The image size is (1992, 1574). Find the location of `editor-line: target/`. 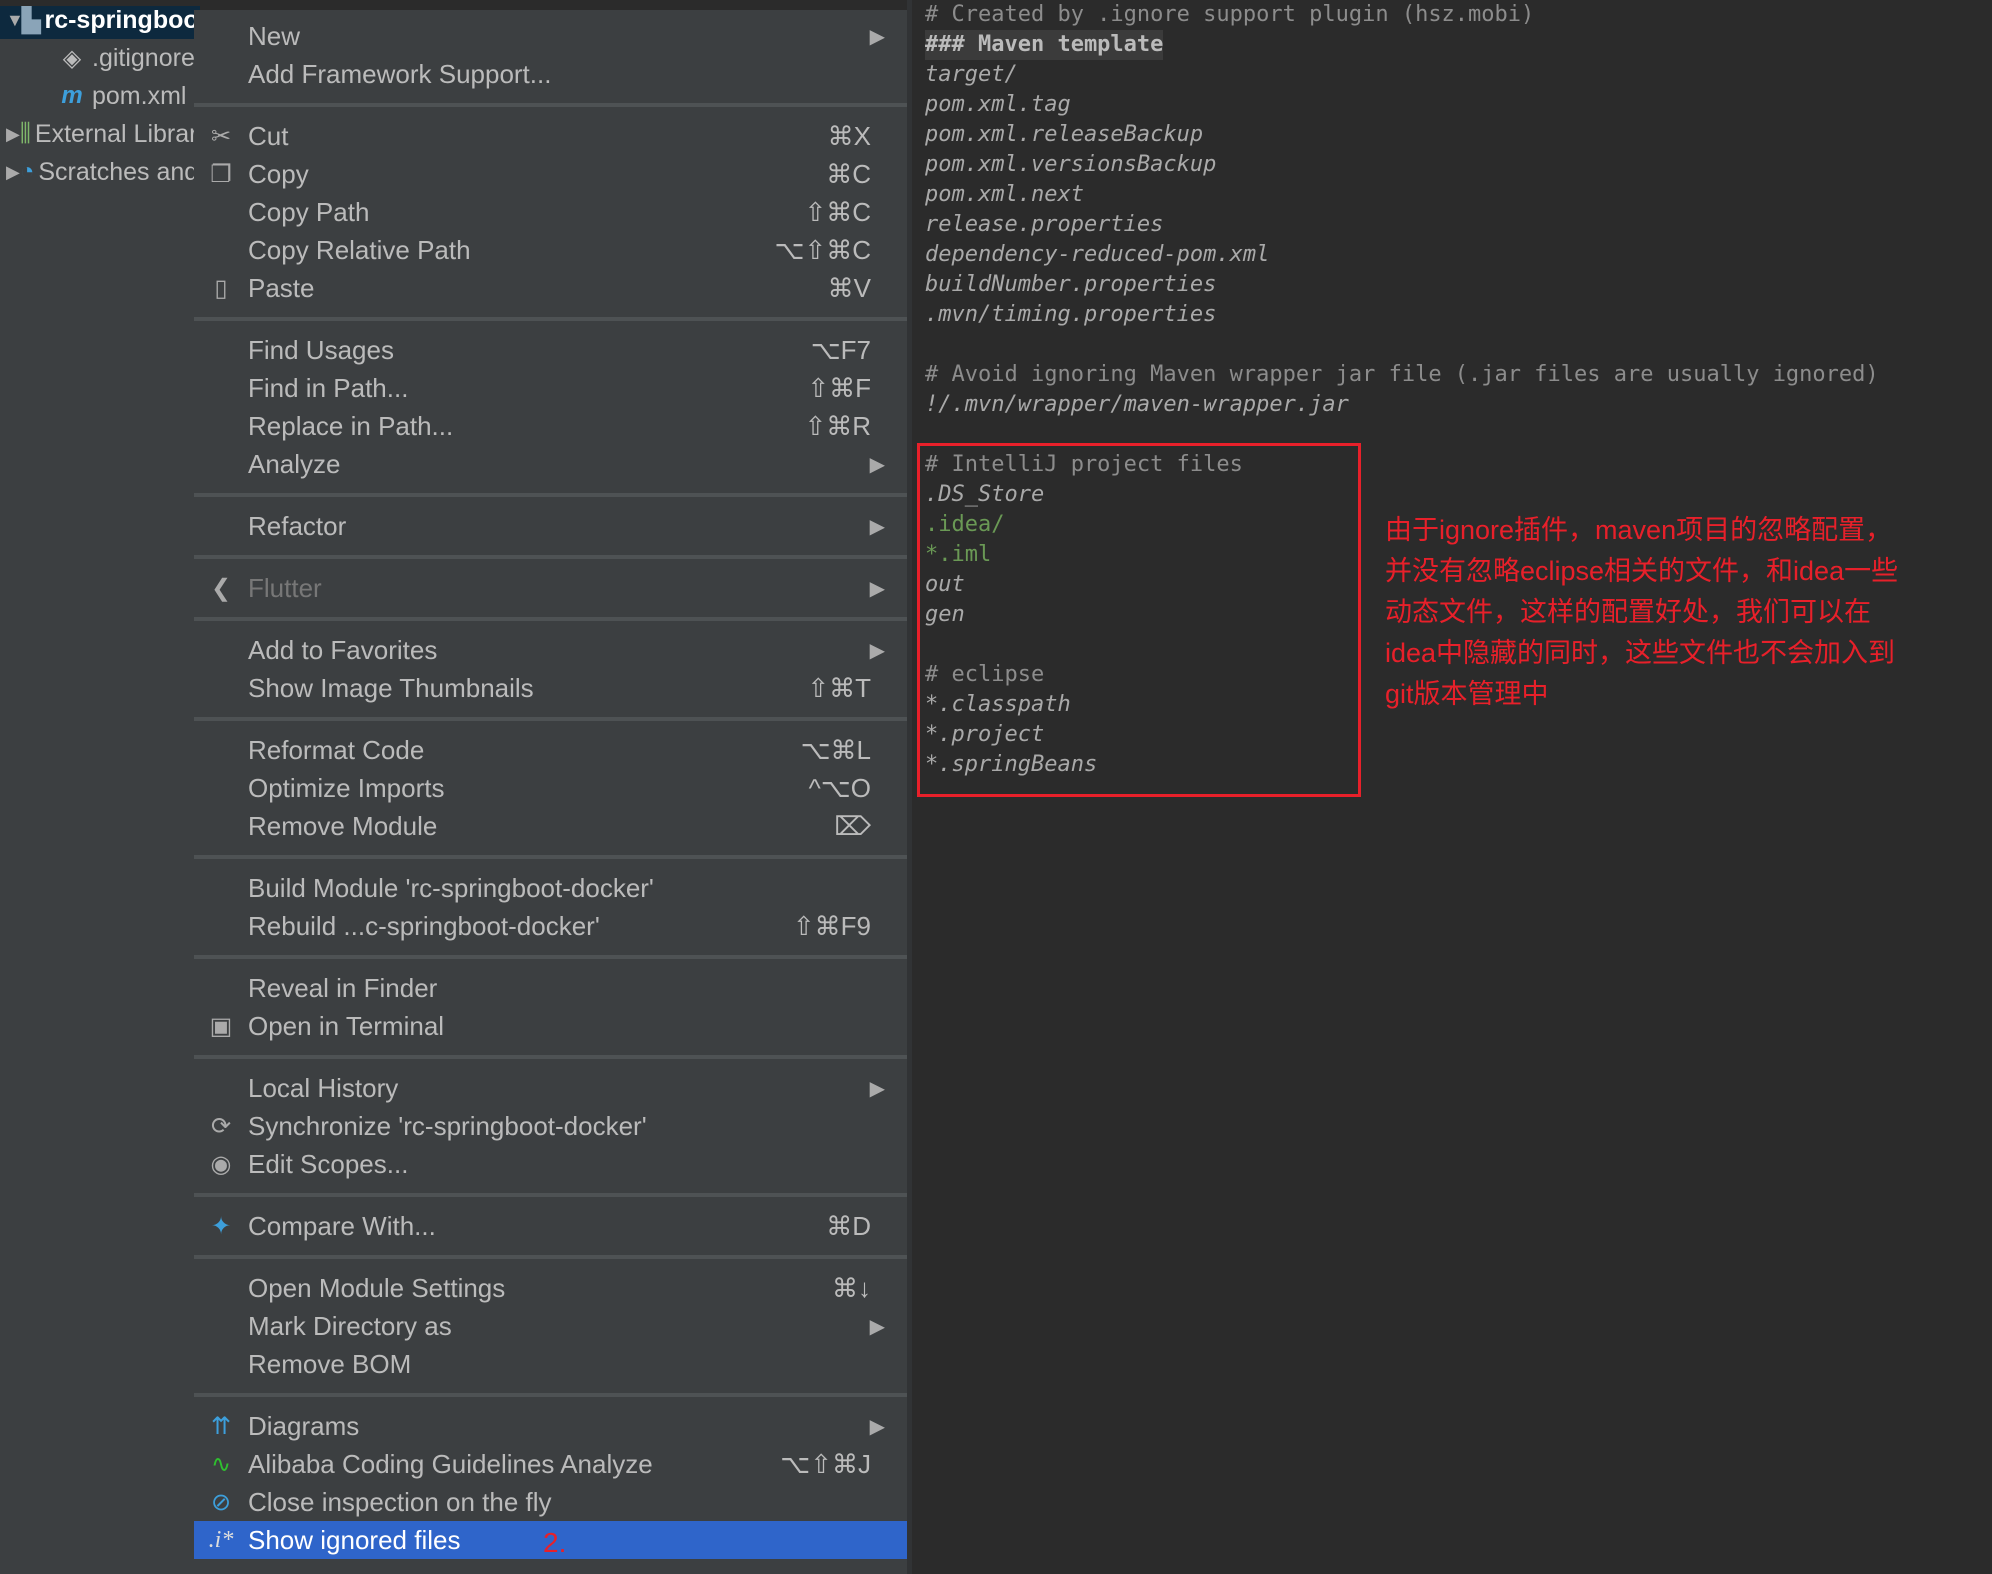

editor-line: target/ is located at coordinates (971, 74).